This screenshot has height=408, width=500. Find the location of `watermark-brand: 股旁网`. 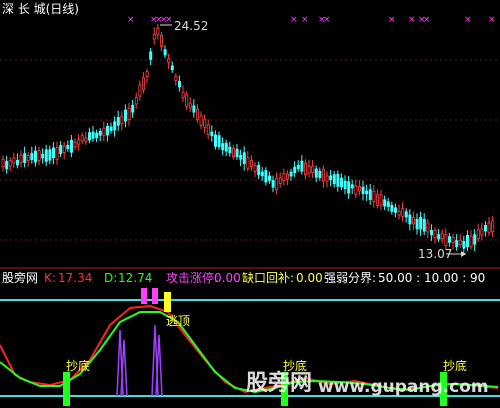

watermark-brand: 股旁网 is located at coordinates (279, 383).